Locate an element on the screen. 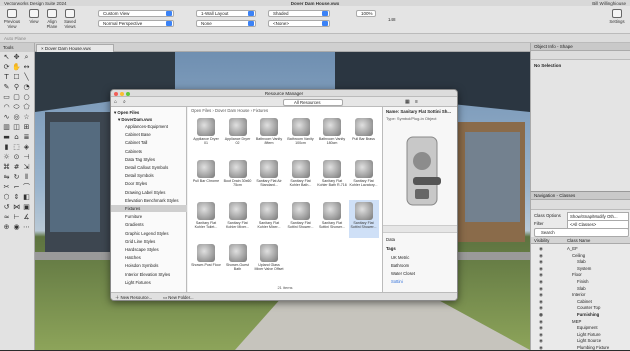 The image size is (630, 351). tag-tool-icon: ⌘ is located at coordinates (6, 167).